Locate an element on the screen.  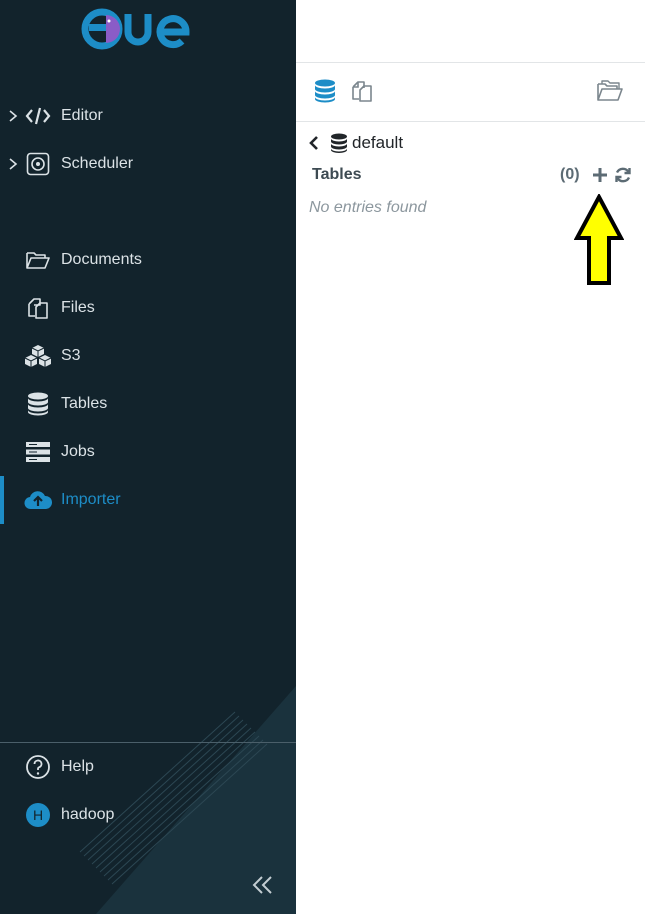
sidebar-item-editor: Editor is located at coordinates (148, 116).